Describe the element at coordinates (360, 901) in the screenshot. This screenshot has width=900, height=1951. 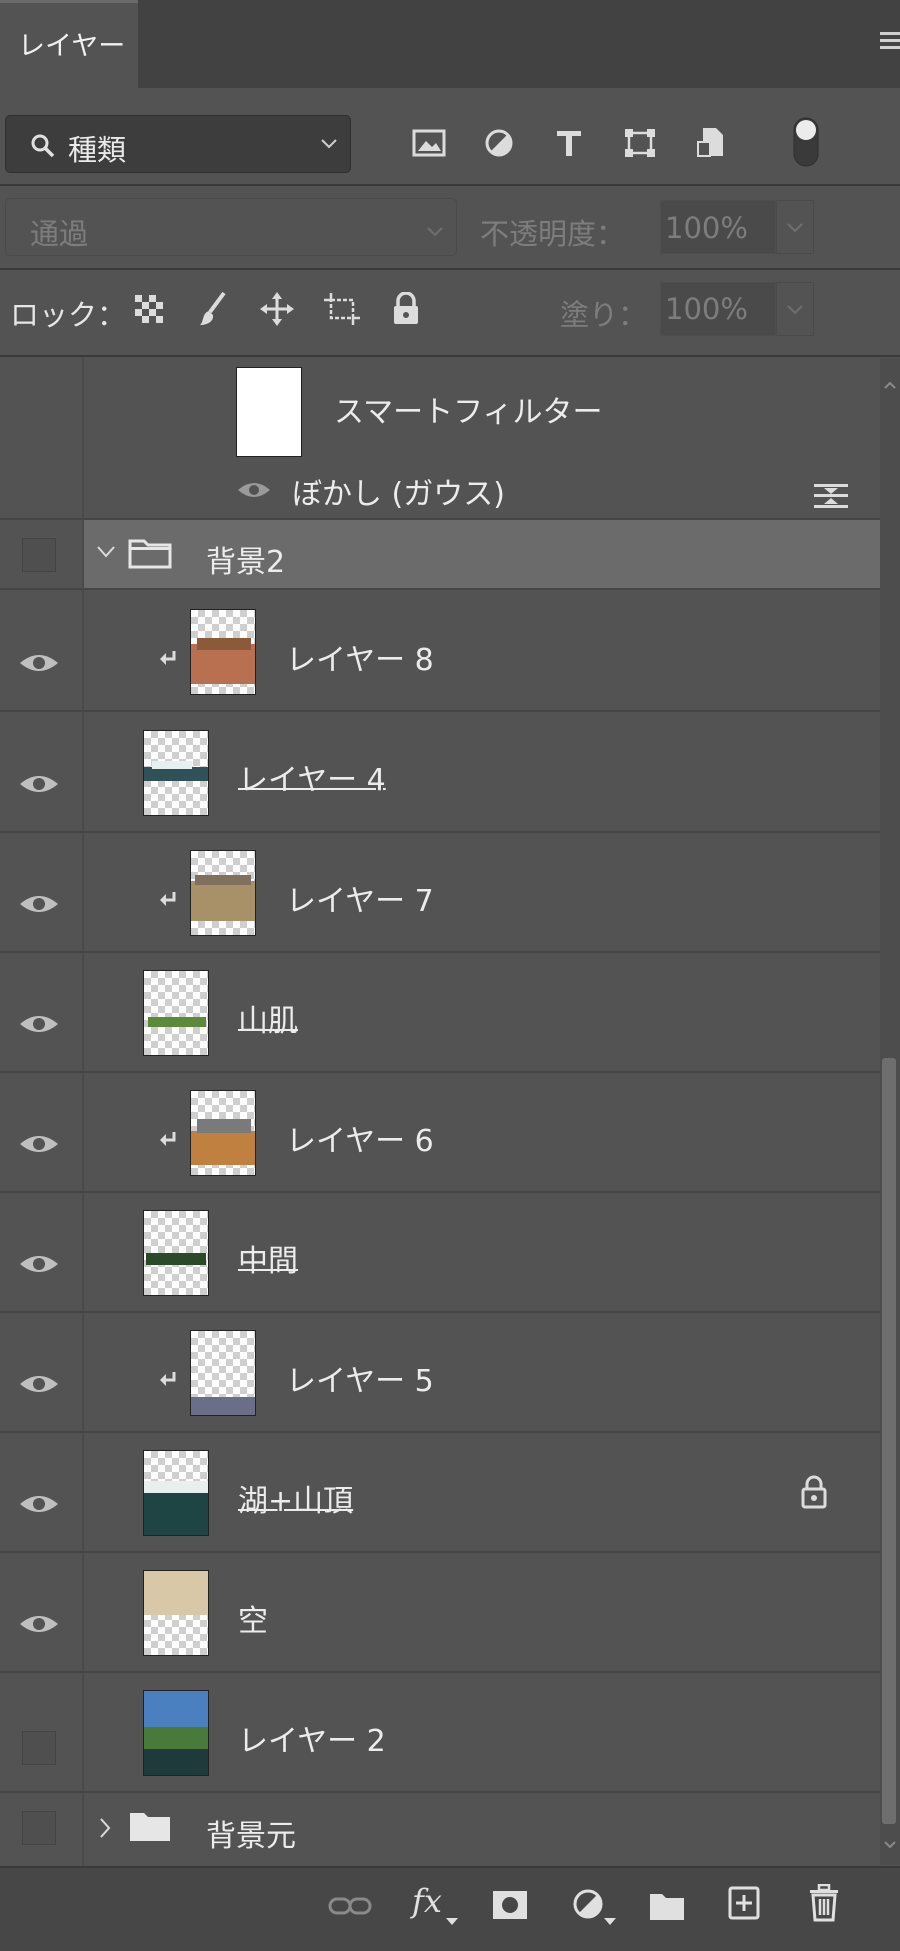
I see `layer-name: レイヤー 7` at that location.